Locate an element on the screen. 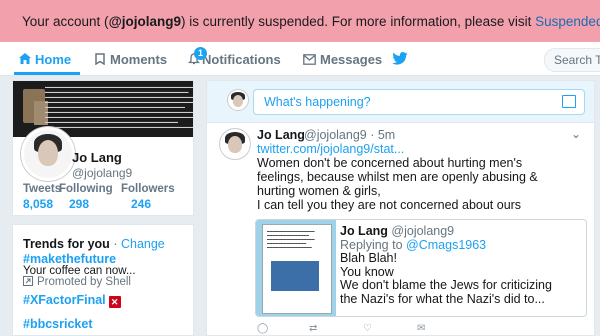 This screenshot has height=336, width=600. reply-user-link: @Cmags1963 is located at coordinates (446, 245).